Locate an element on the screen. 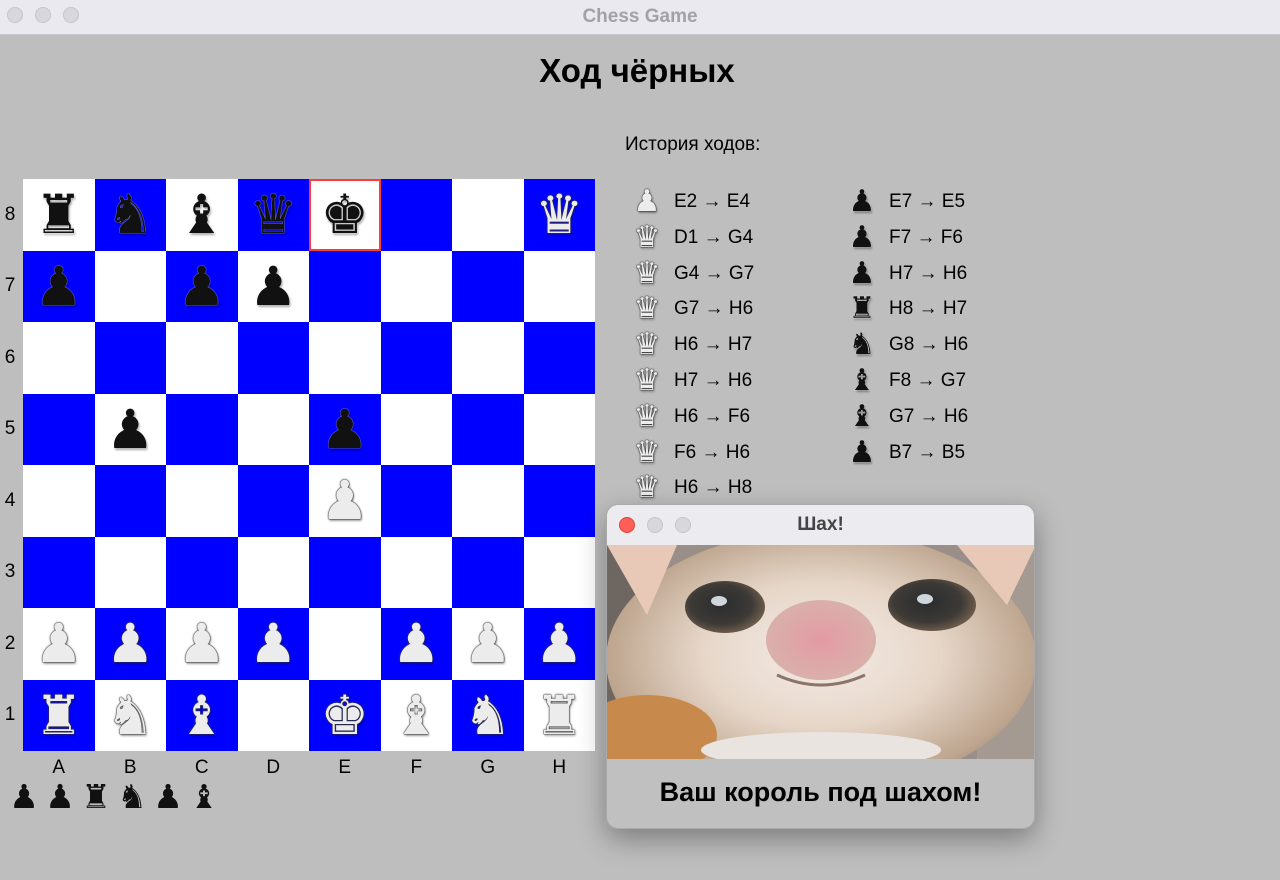 This screenshot has width=1280, height=880. square-c6 is located at coordinates (202, 358).